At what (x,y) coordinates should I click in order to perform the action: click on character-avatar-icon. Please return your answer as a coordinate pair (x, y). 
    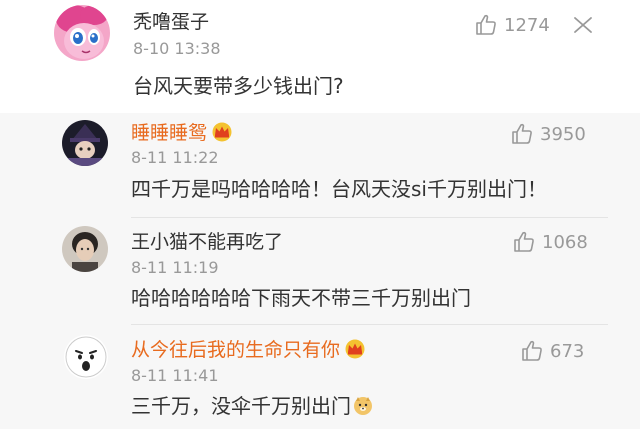
    Looking at the image, I should click on (85, 143).